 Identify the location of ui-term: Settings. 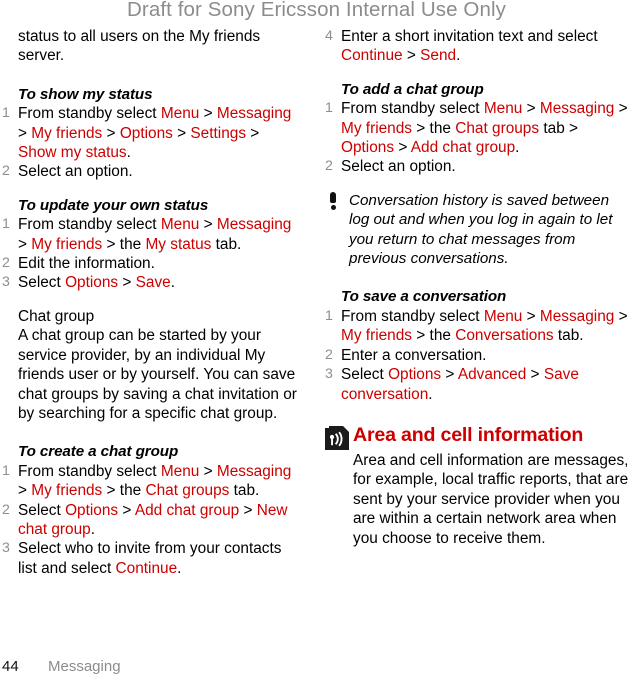
(218, 133).